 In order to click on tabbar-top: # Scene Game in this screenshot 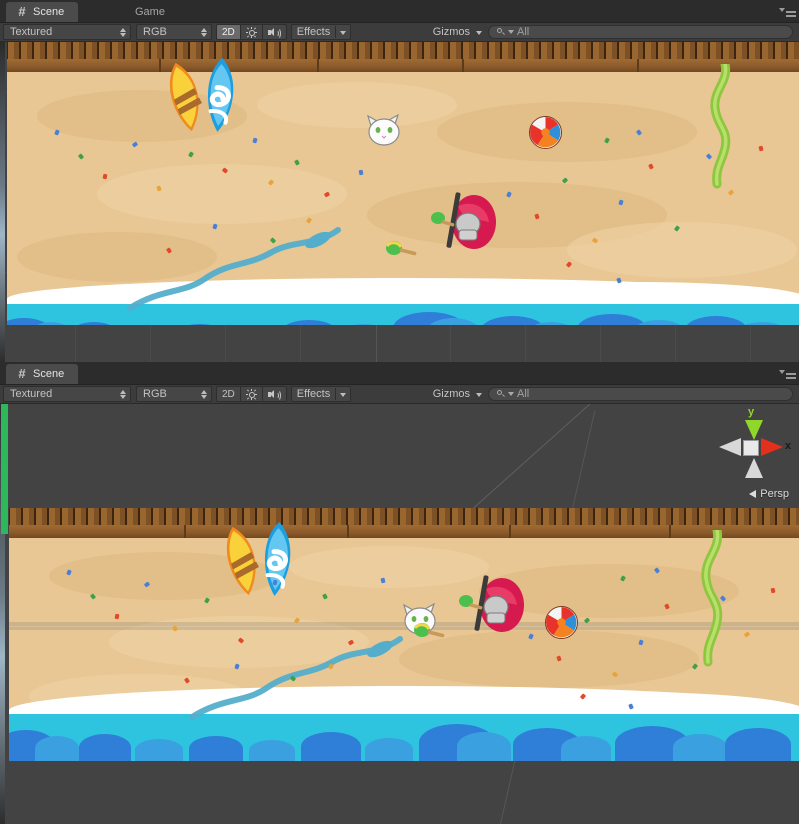, I will do `click(399, 11)`.